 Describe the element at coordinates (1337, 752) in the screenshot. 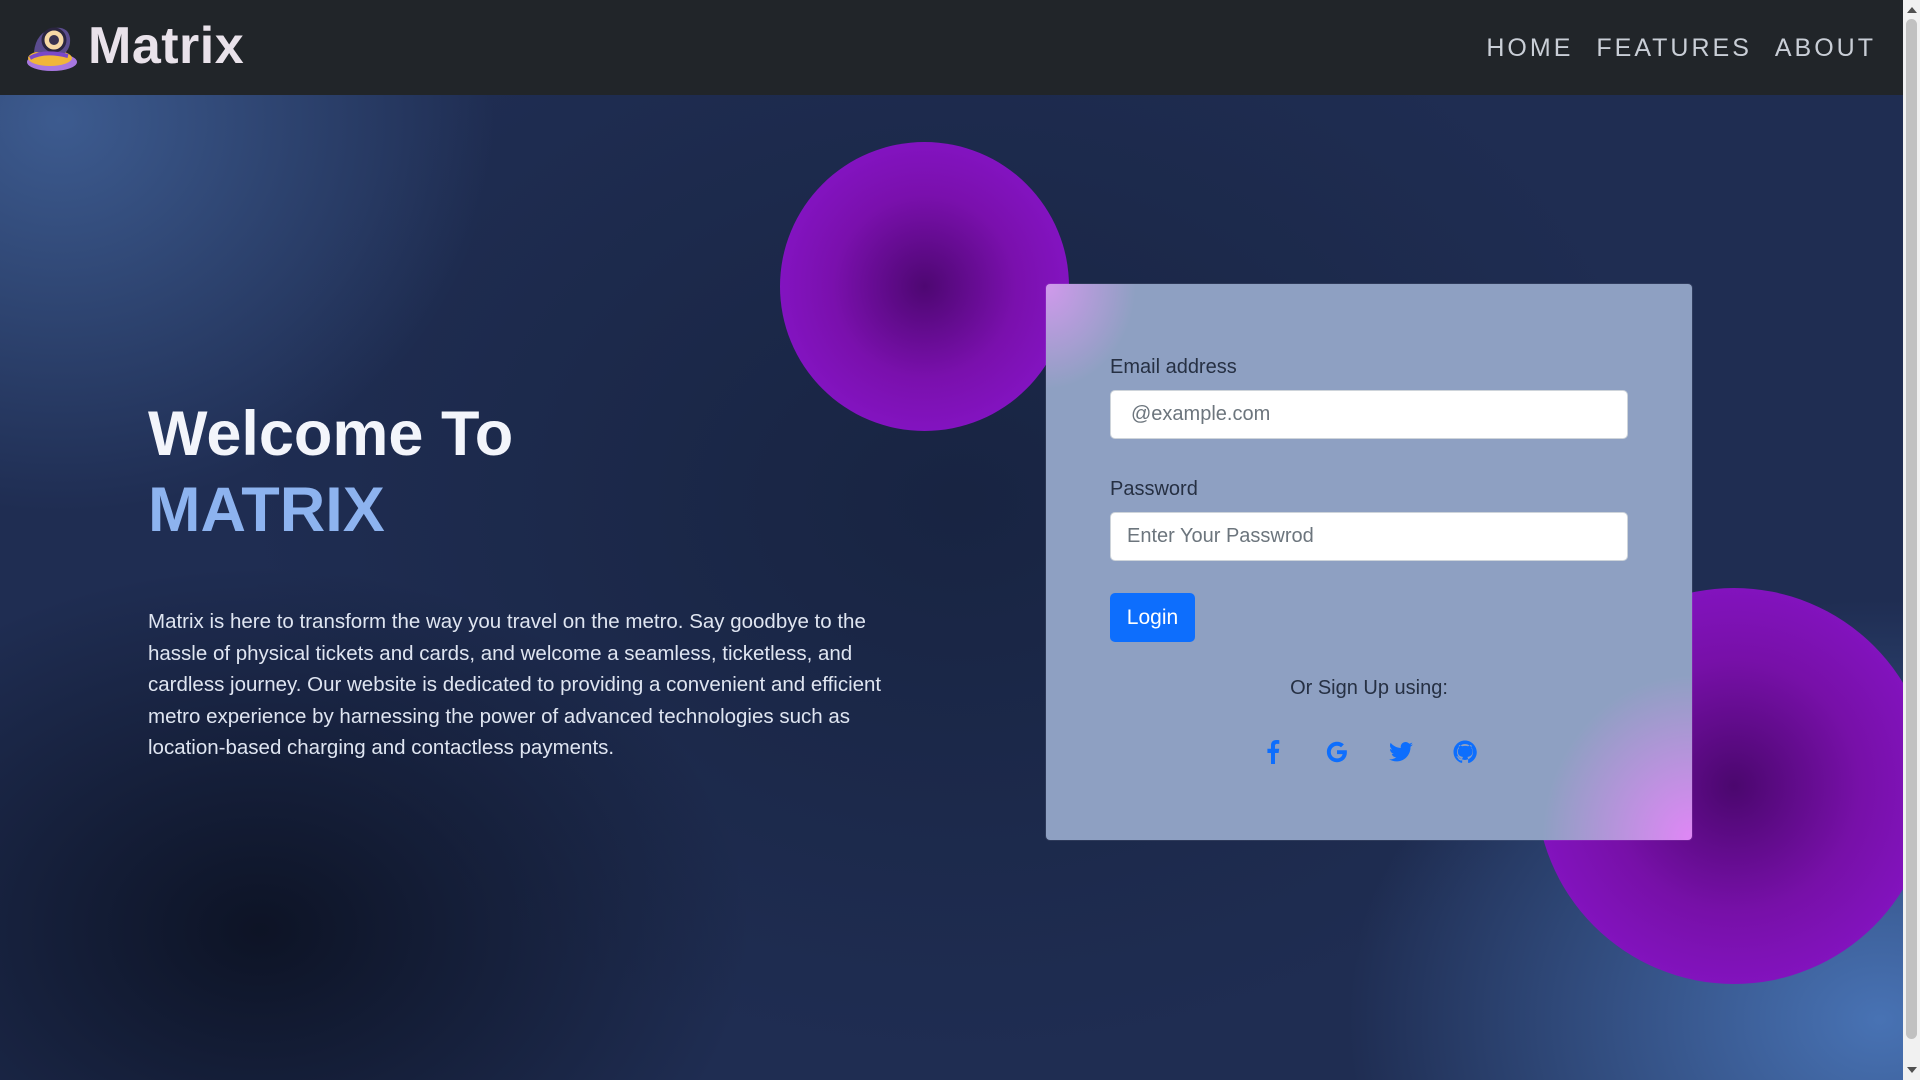

I see `google-icon` at that location.